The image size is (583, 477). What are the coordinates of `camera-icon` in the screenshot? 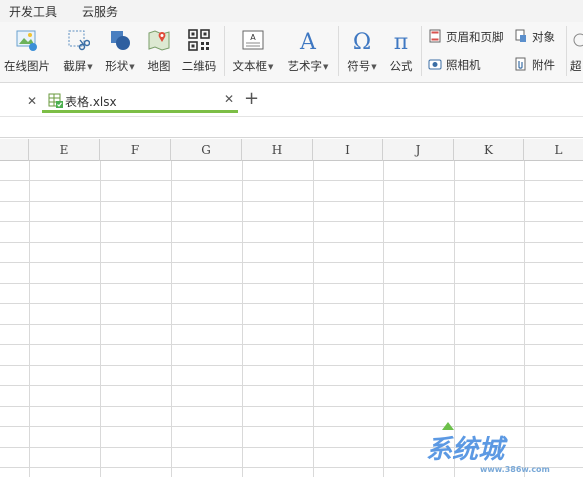 It's located at (435, 64).